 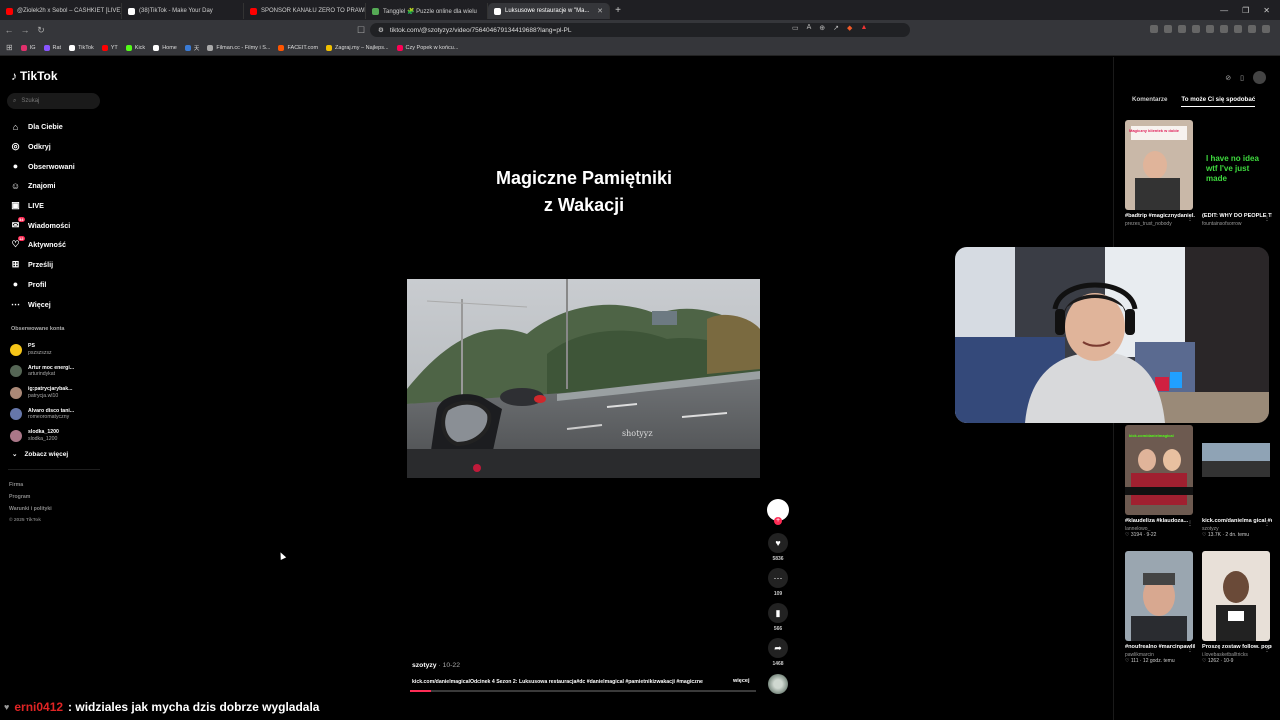 What do you see at coordinates (809, 28) in the screenshot?
I see `translate-icon: A` at bounding box center [809, 28].